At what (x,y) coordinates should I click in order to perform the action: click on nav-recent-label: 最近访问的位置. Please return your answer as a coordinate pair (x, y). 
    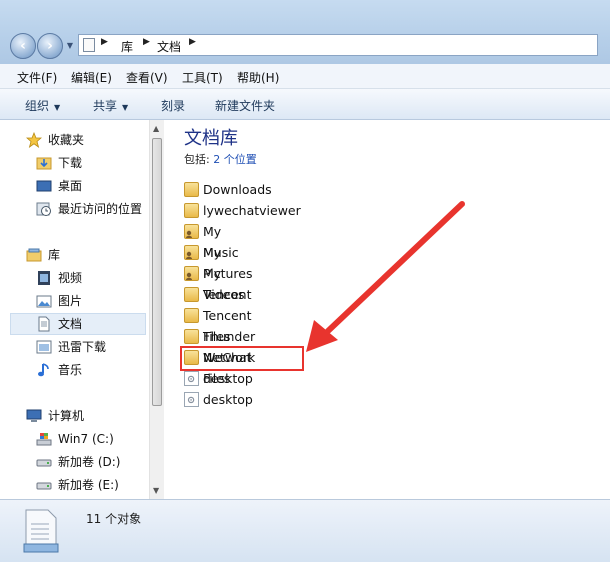
    Looking at the image, I should click on (100, 209).